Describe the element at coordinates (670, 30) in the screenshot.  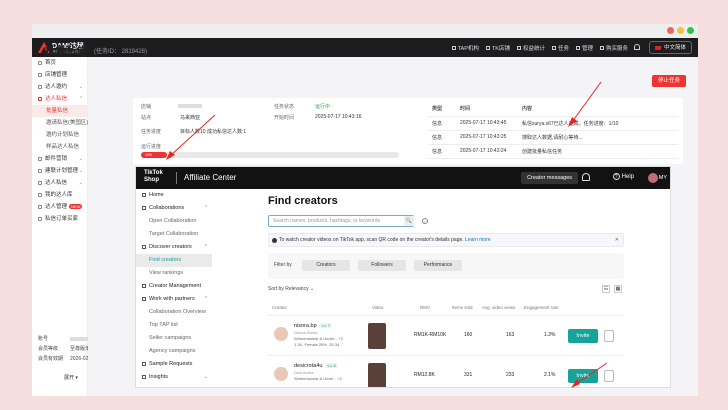
I see `minimize-dot` at that location.